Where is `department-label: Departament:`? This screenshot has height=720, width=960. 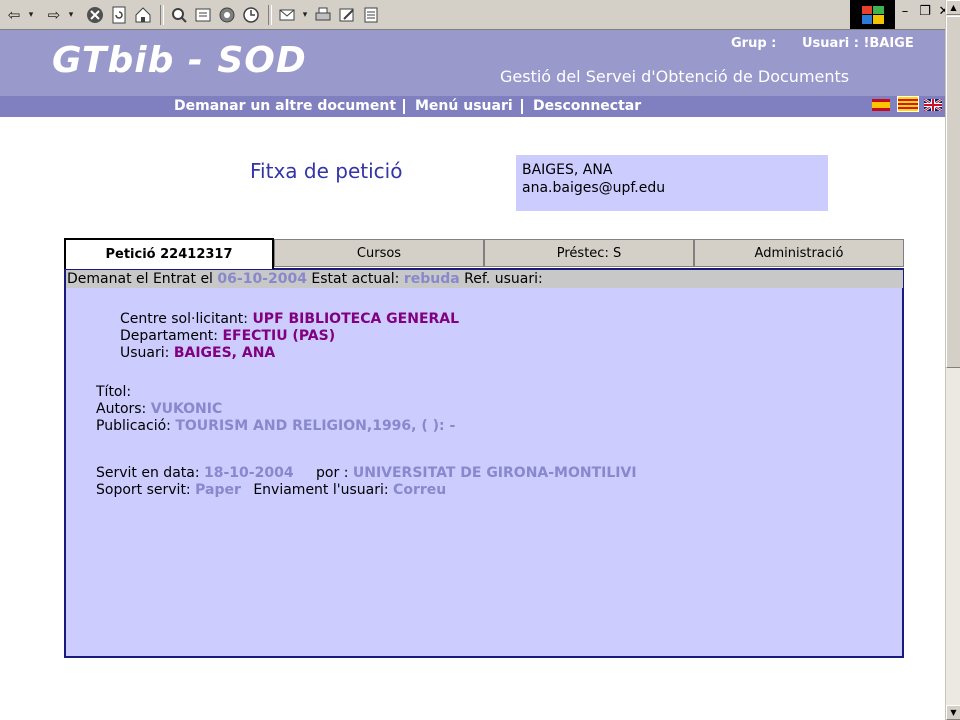 department-label: Departament: is located at coordinates (169, 336).